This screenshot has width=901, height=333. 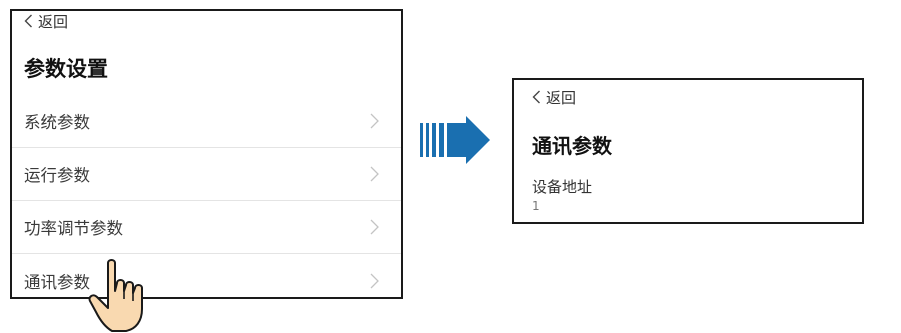 What do you see at coordinates (572, 146) in the screenshot?
I see `page-title: 通讯参数` at bounding box center [572, 146].